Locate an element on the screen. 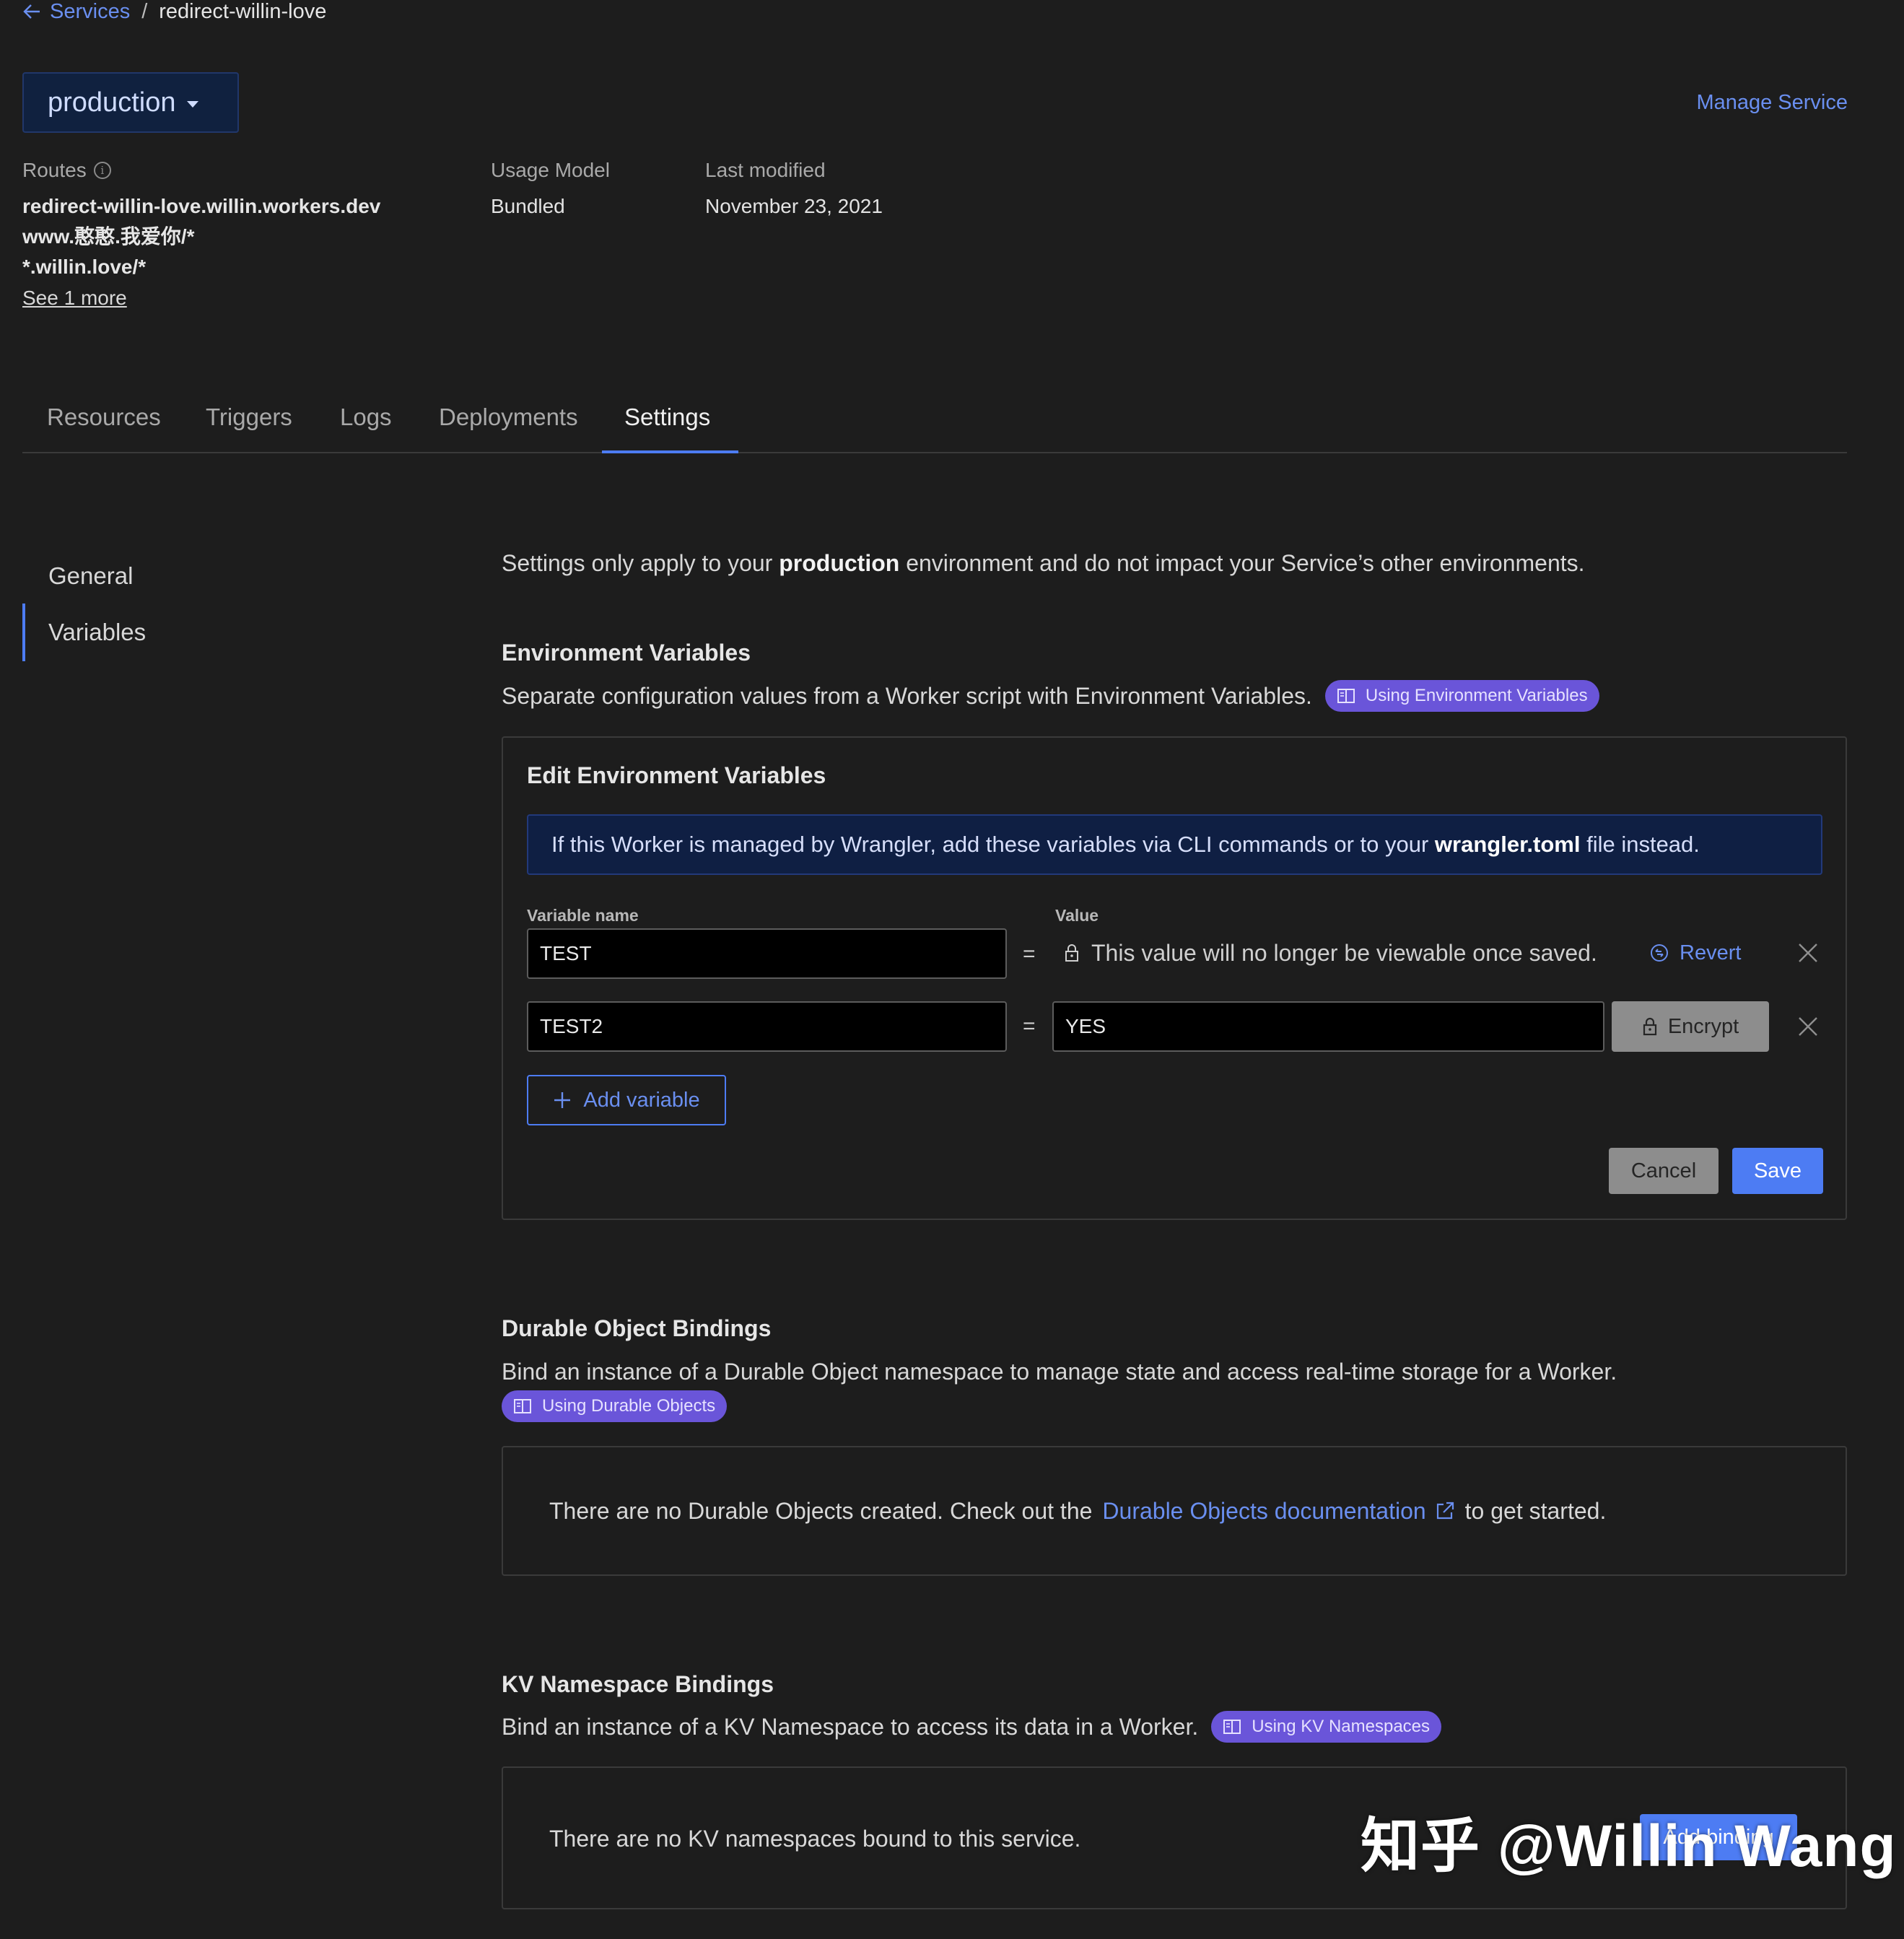 This screenshot has height=1939, width=1904. cancel-button: Cancel is located at coordinates (1664, 1171).